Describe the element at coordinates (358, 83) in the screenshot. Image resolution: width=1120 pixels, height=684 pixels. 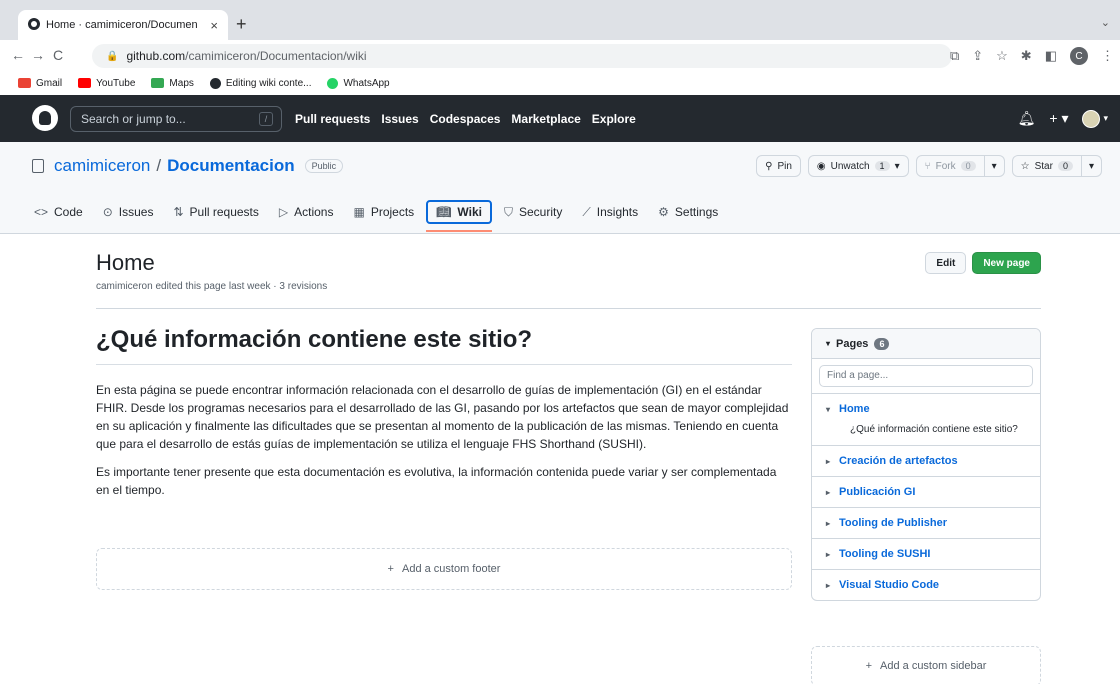
I see `bookmark-whatsapp: WhatsApp` at that location.